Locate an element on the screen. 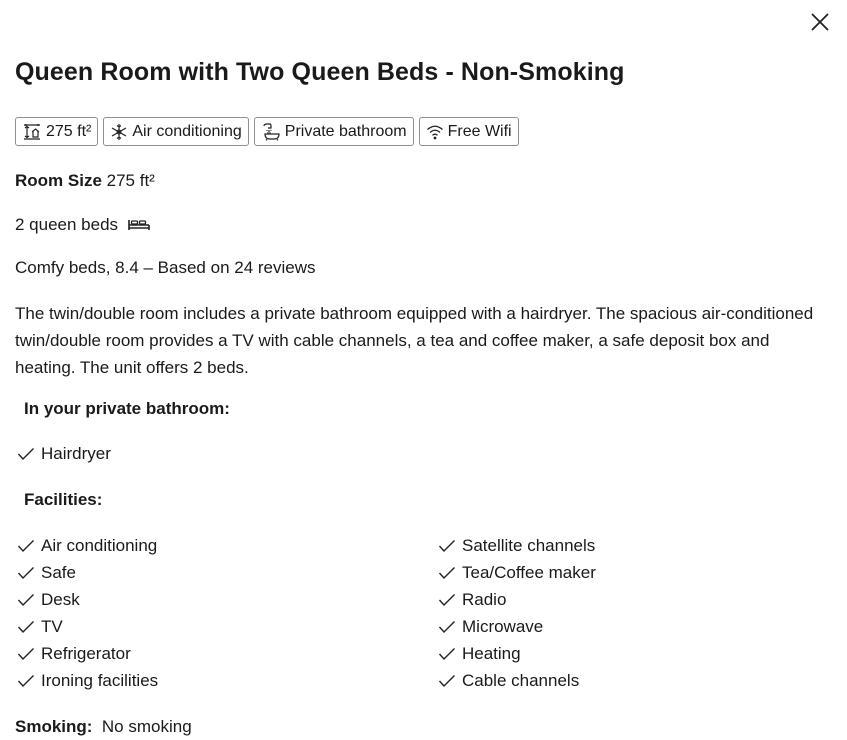 The width and height of the screenshot is (847, 740). chip-private-bathroom: Private bathroom is located at coordinates (333, 131).